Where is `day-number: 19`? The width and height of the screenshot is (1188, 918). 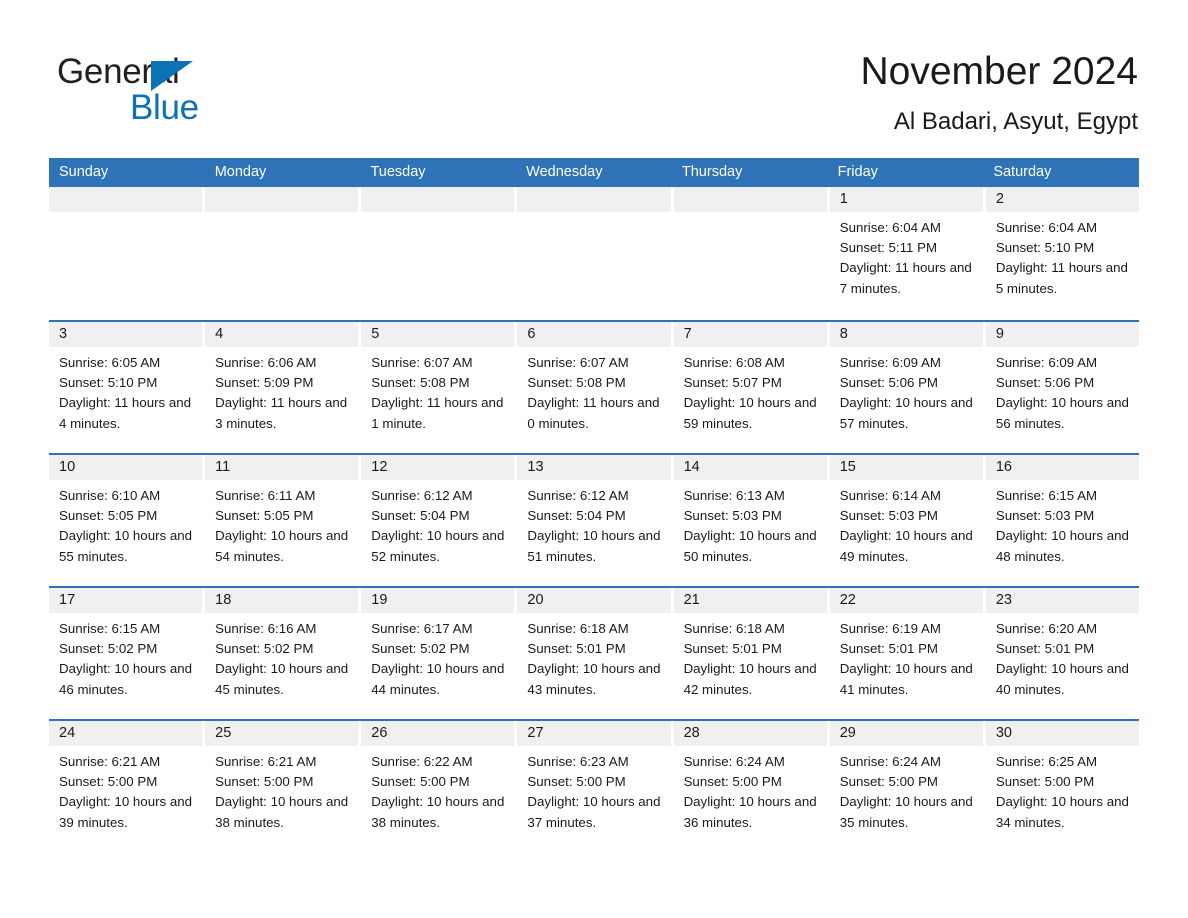 day-number: 19 is located at coordinates (438, 600).